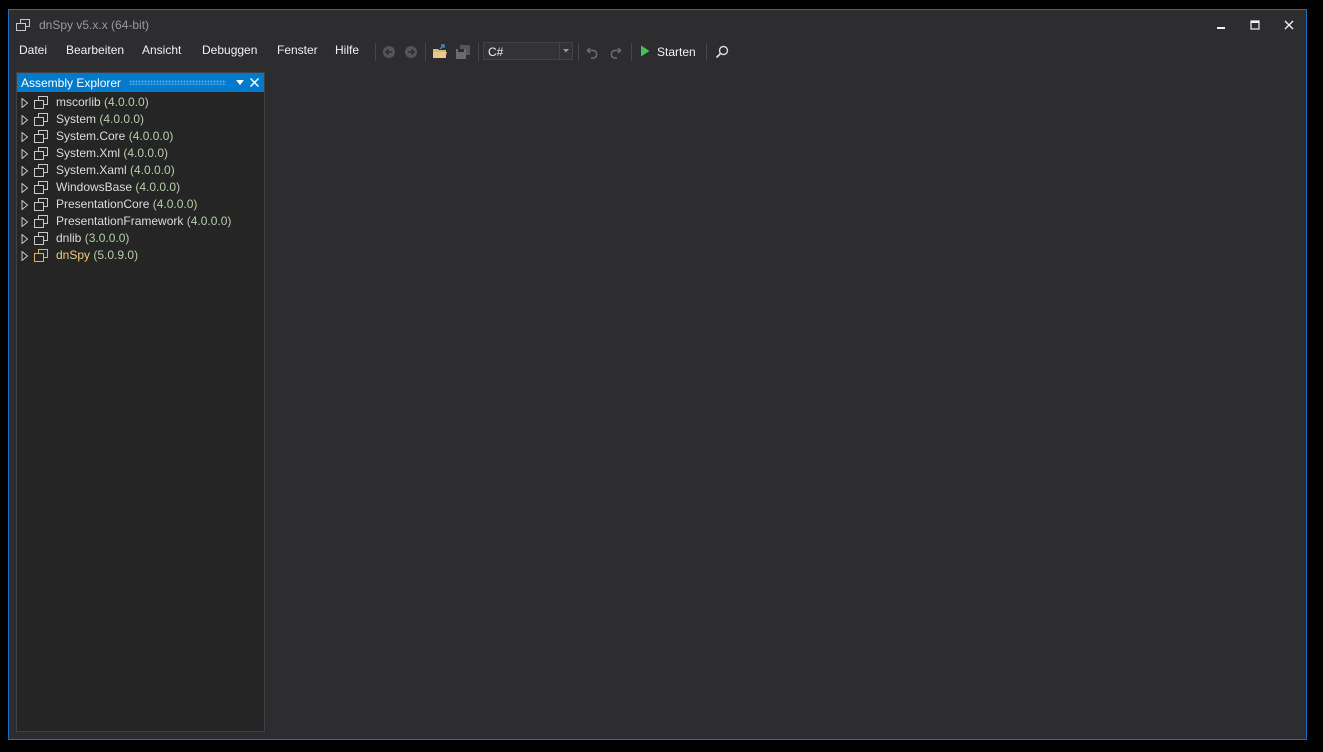 The image size is (1323, 752). What do you see at coordinates (102, 102) in the screenshot?
I see `assembly-label: mscorlib (4.0.0.0)` at bounding box center [102, 102].